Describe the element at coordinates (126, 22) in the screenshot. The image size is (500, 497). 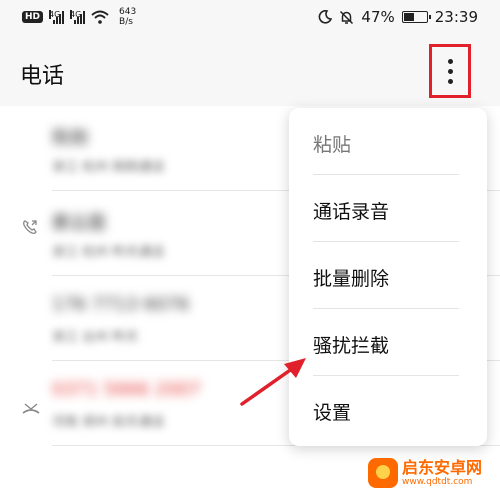
I see `speed-unit: B/s` at that location.